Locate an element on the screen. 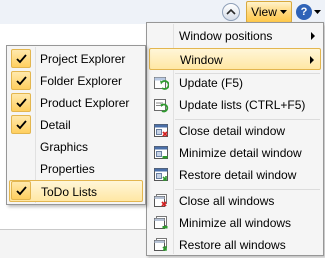  submenu-item-label: Detail is located at coordinates (55, 125).